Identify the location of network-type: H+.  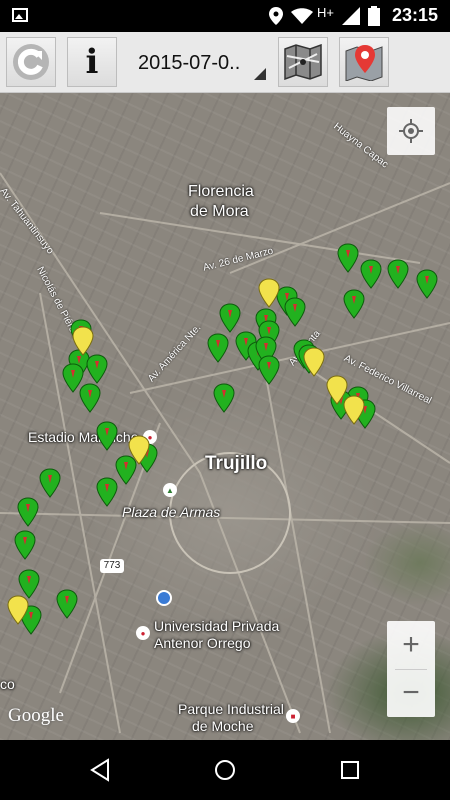
(325, 12).